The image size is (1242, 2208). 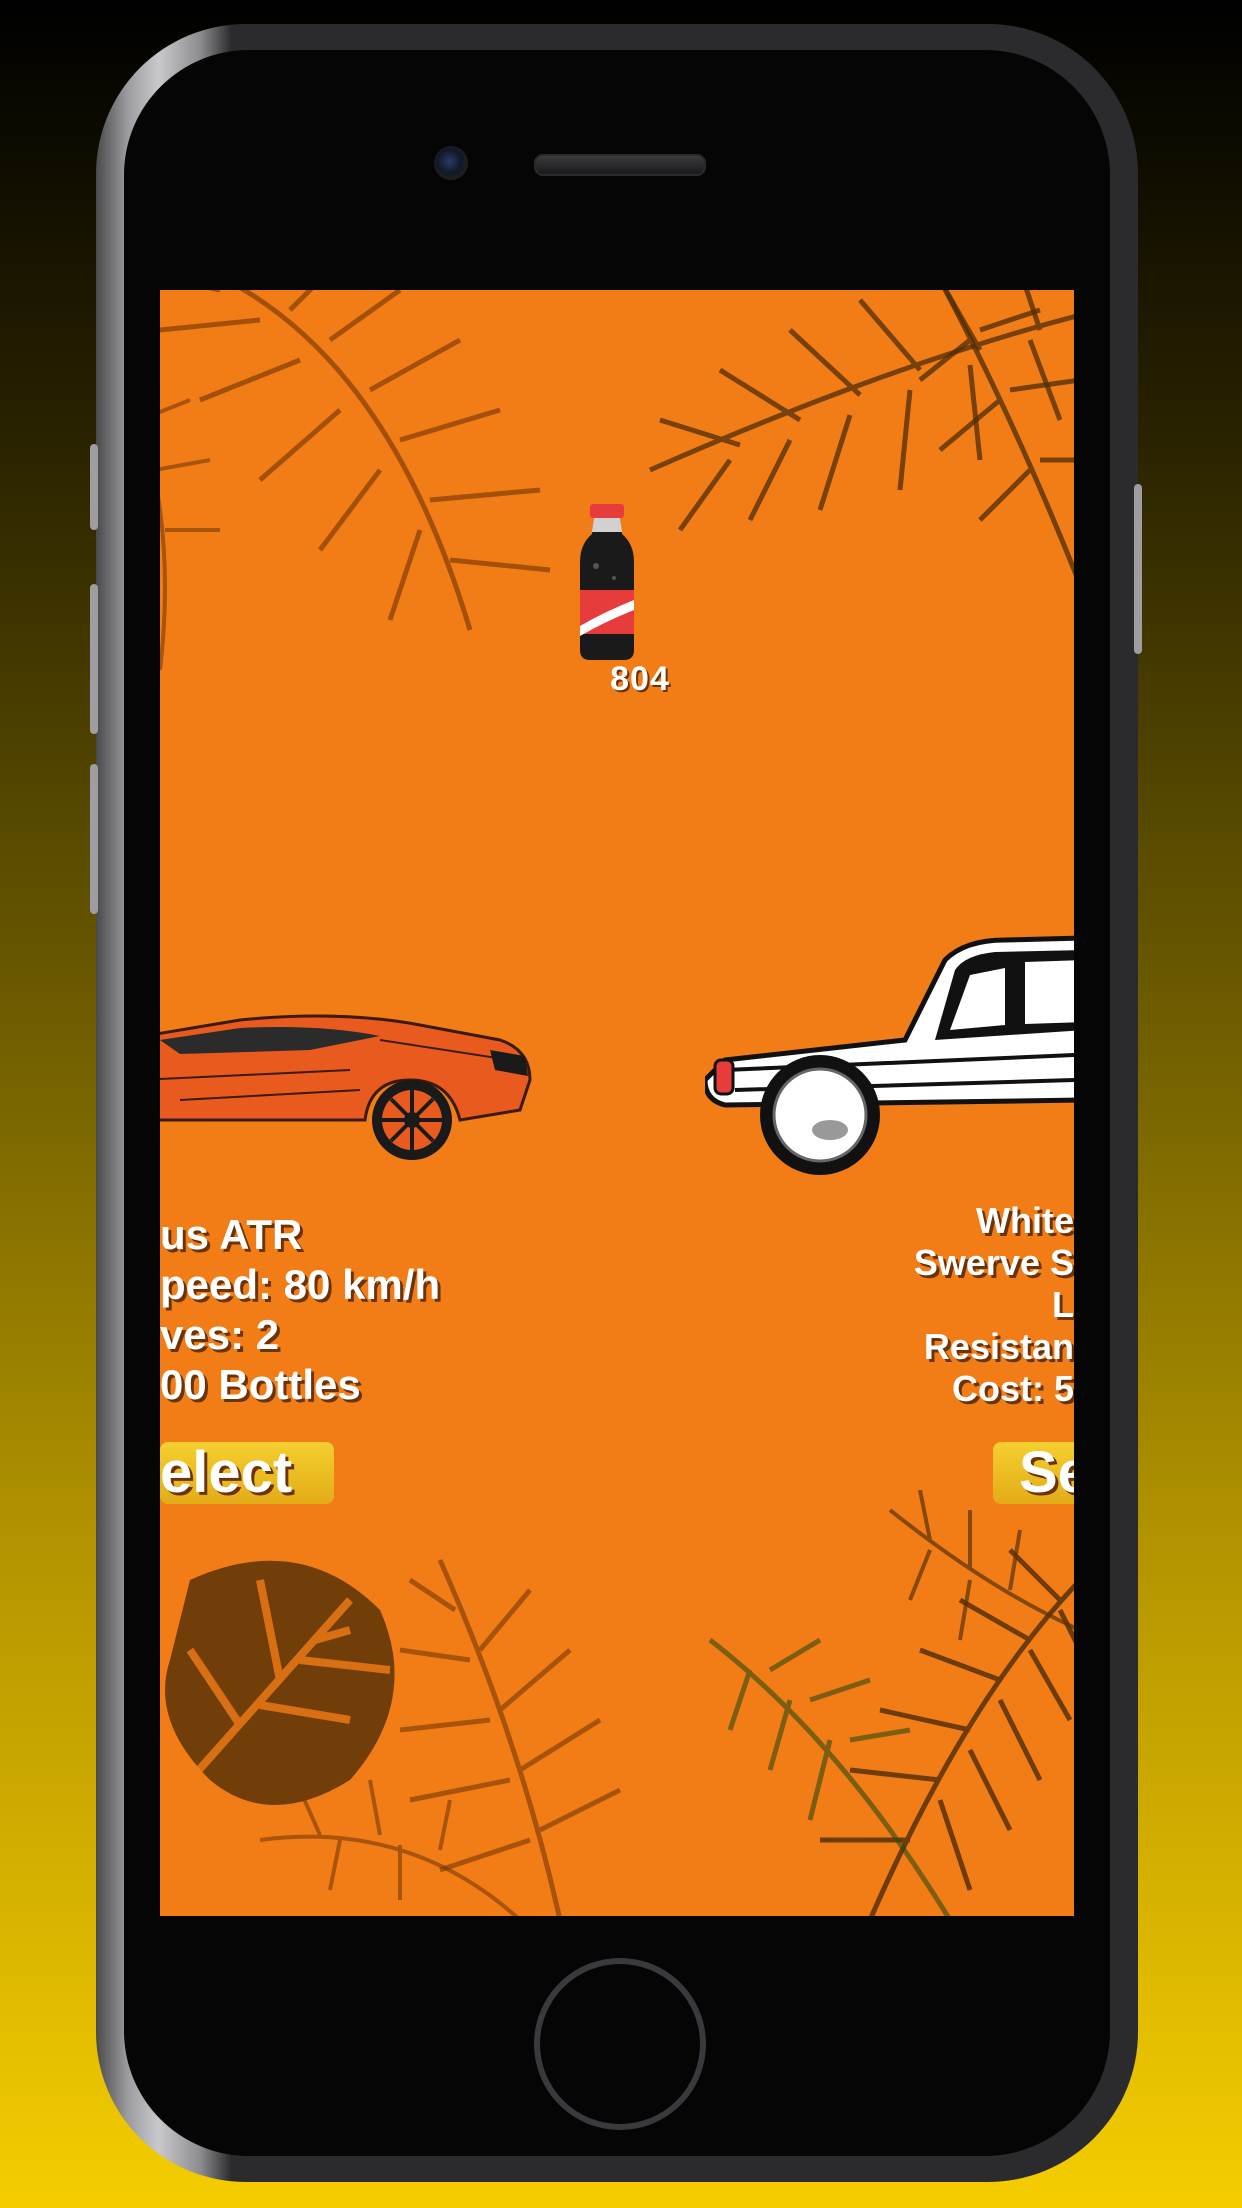 What do you see at coordinates (620, 2044) in the screenshot?
I see `home-button` at bounding box center [620, 2044].